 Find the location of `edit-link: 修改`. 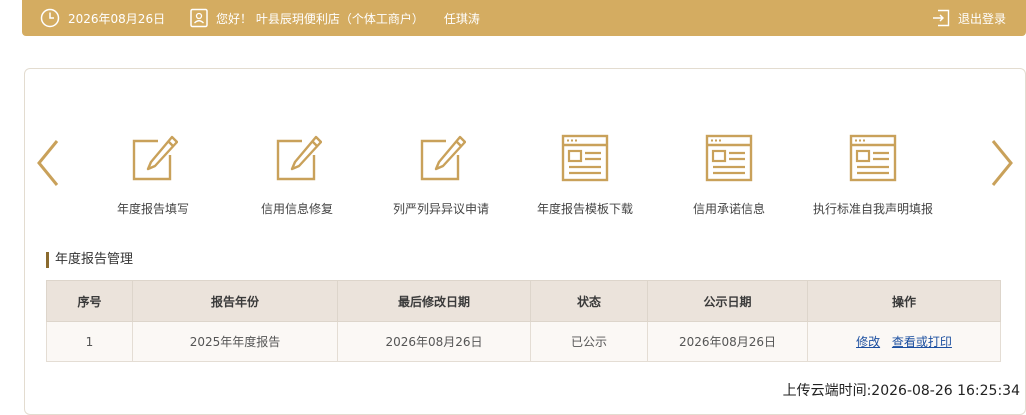

edit-link: 修改 is located at coordinates (868, 342).